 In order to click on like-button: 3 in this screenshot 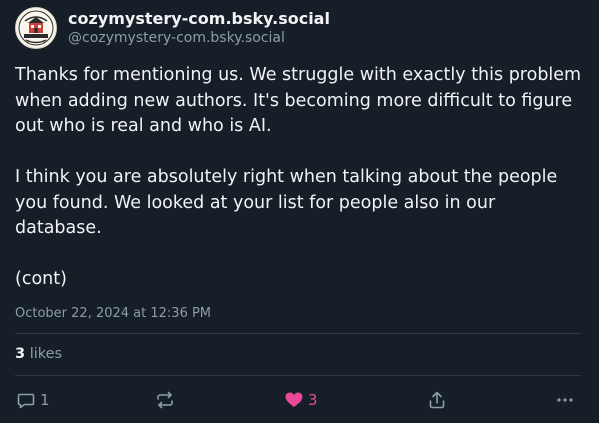, I will do `click(301, 400)`.